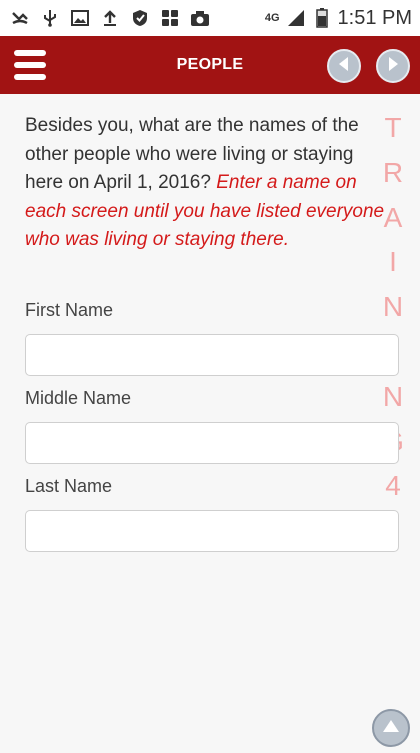  What do you see at coordinates (322, 18) in the screenshot?
I see `battery-icon` at bounding box center [322, 18].